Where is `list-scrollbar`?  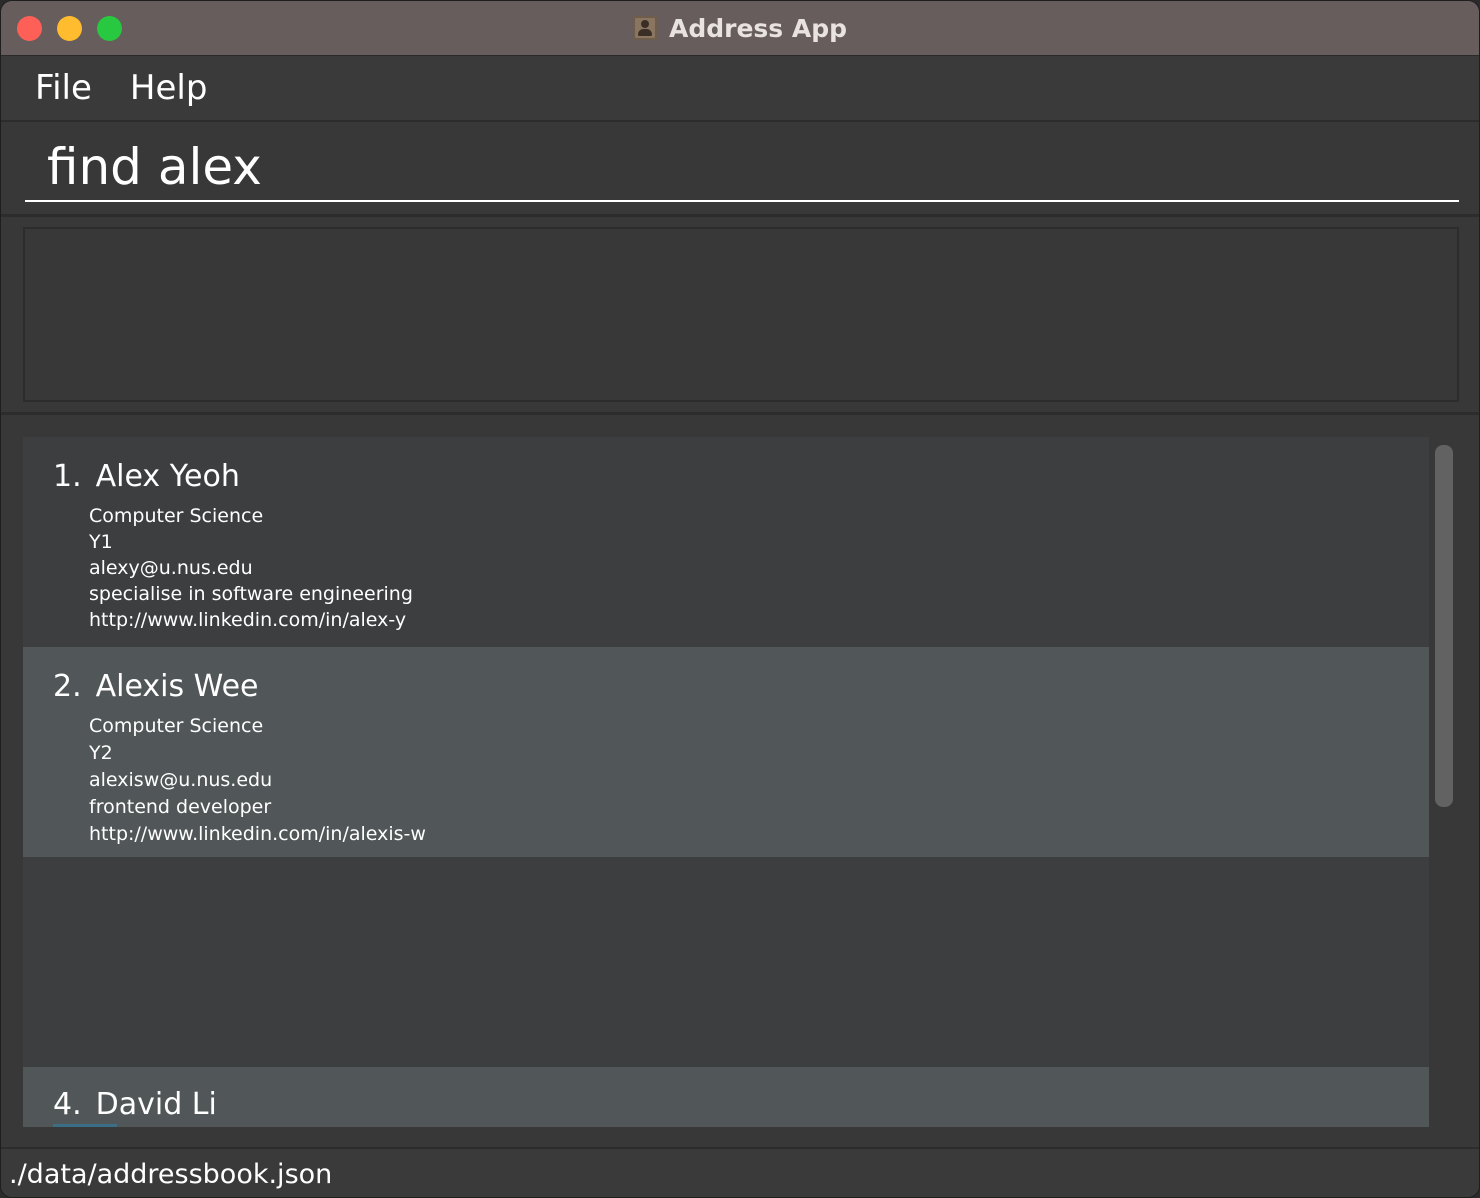
list-scrollbar is located at coordinates (1444, 782).